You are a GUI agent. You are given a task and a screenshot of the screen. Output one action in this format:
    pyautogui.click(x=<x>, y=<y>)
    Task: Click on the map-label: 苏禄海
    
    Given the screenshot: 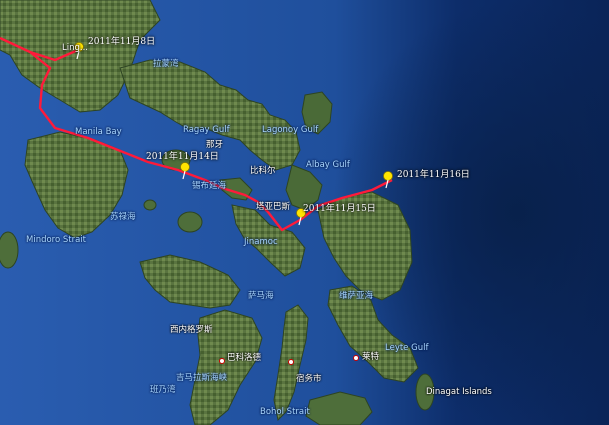 What is the action you would take?
    pyautogui.click(x=123, y=217)
    